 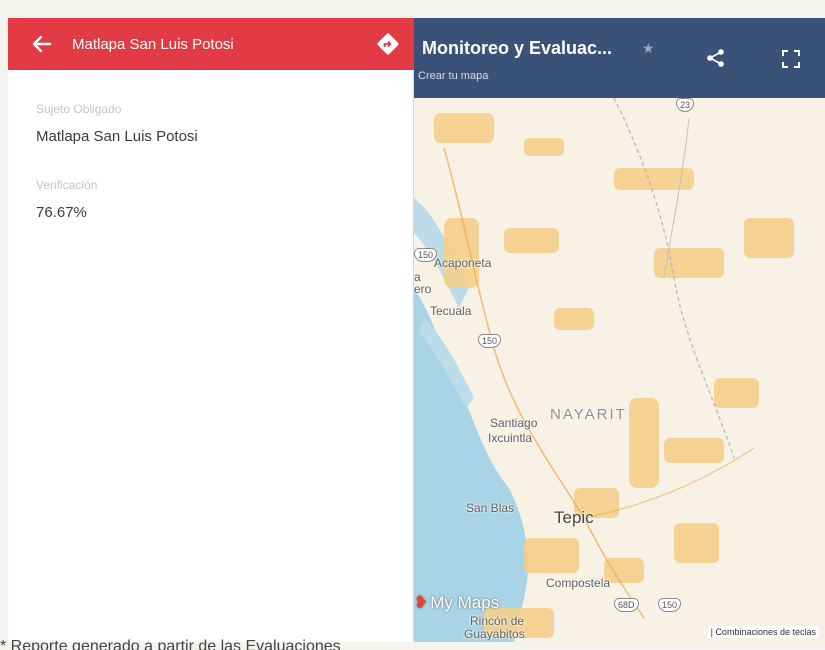 What do you see at coordinates (42, 44) in the screenshot?
I see `back-arrow-icon` at bounding box center [42, 44].